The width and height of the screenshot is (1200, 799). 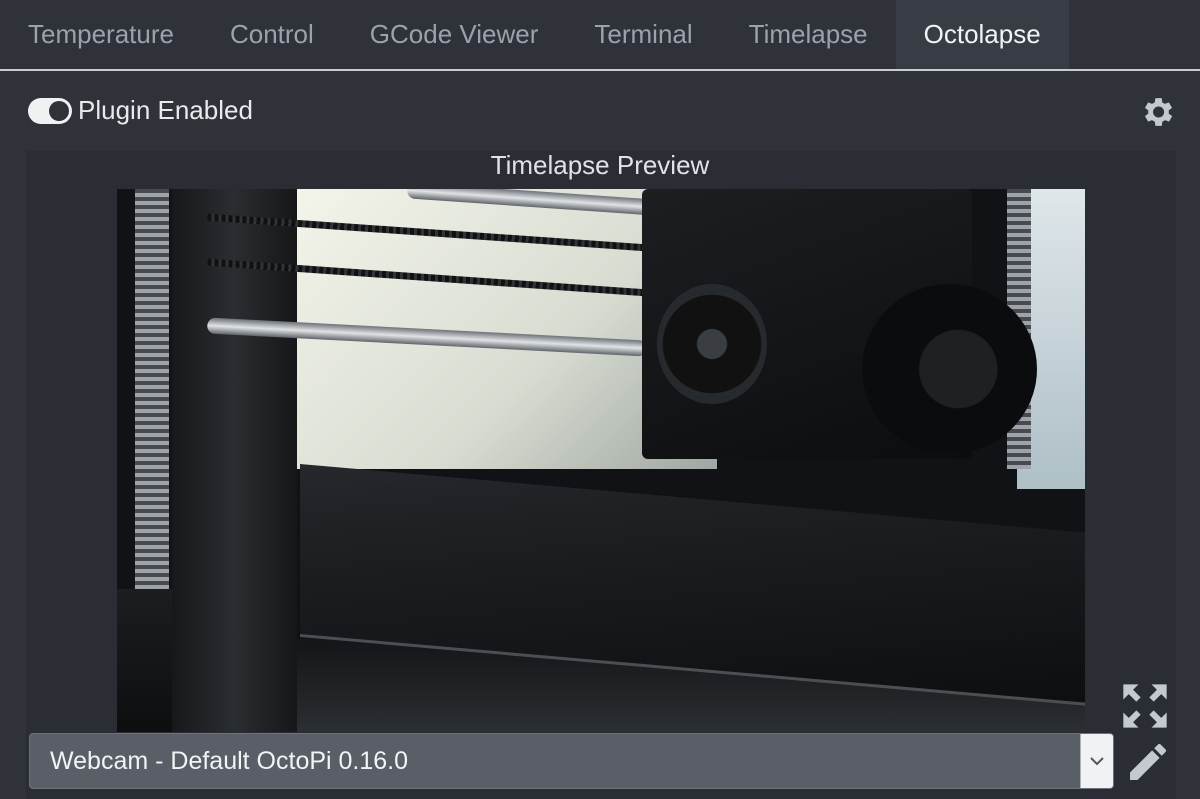 I want to click on preview-title: Timelapse Preview, so click(x=600, y=165).